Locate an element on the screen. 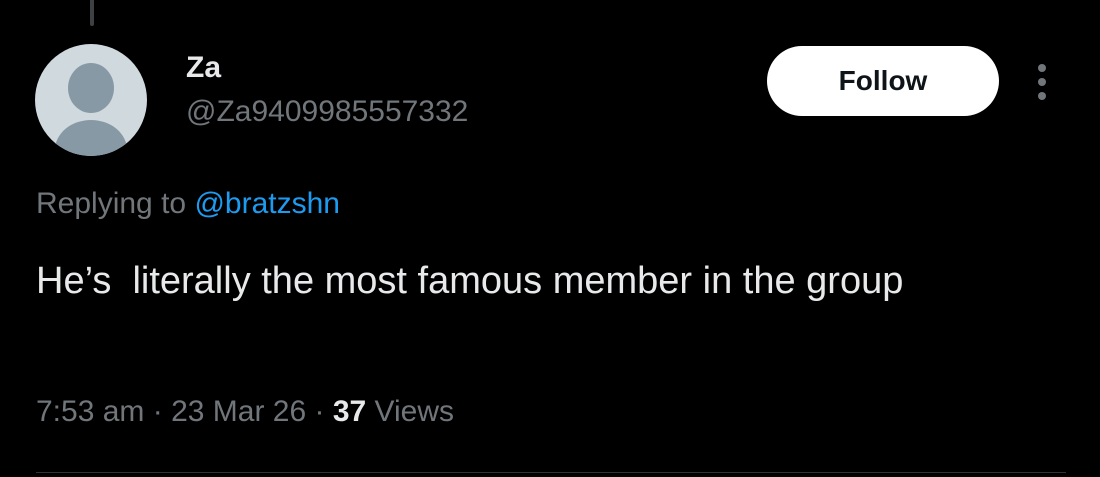  avatar-shoulders is located at coordinates (91, 138).